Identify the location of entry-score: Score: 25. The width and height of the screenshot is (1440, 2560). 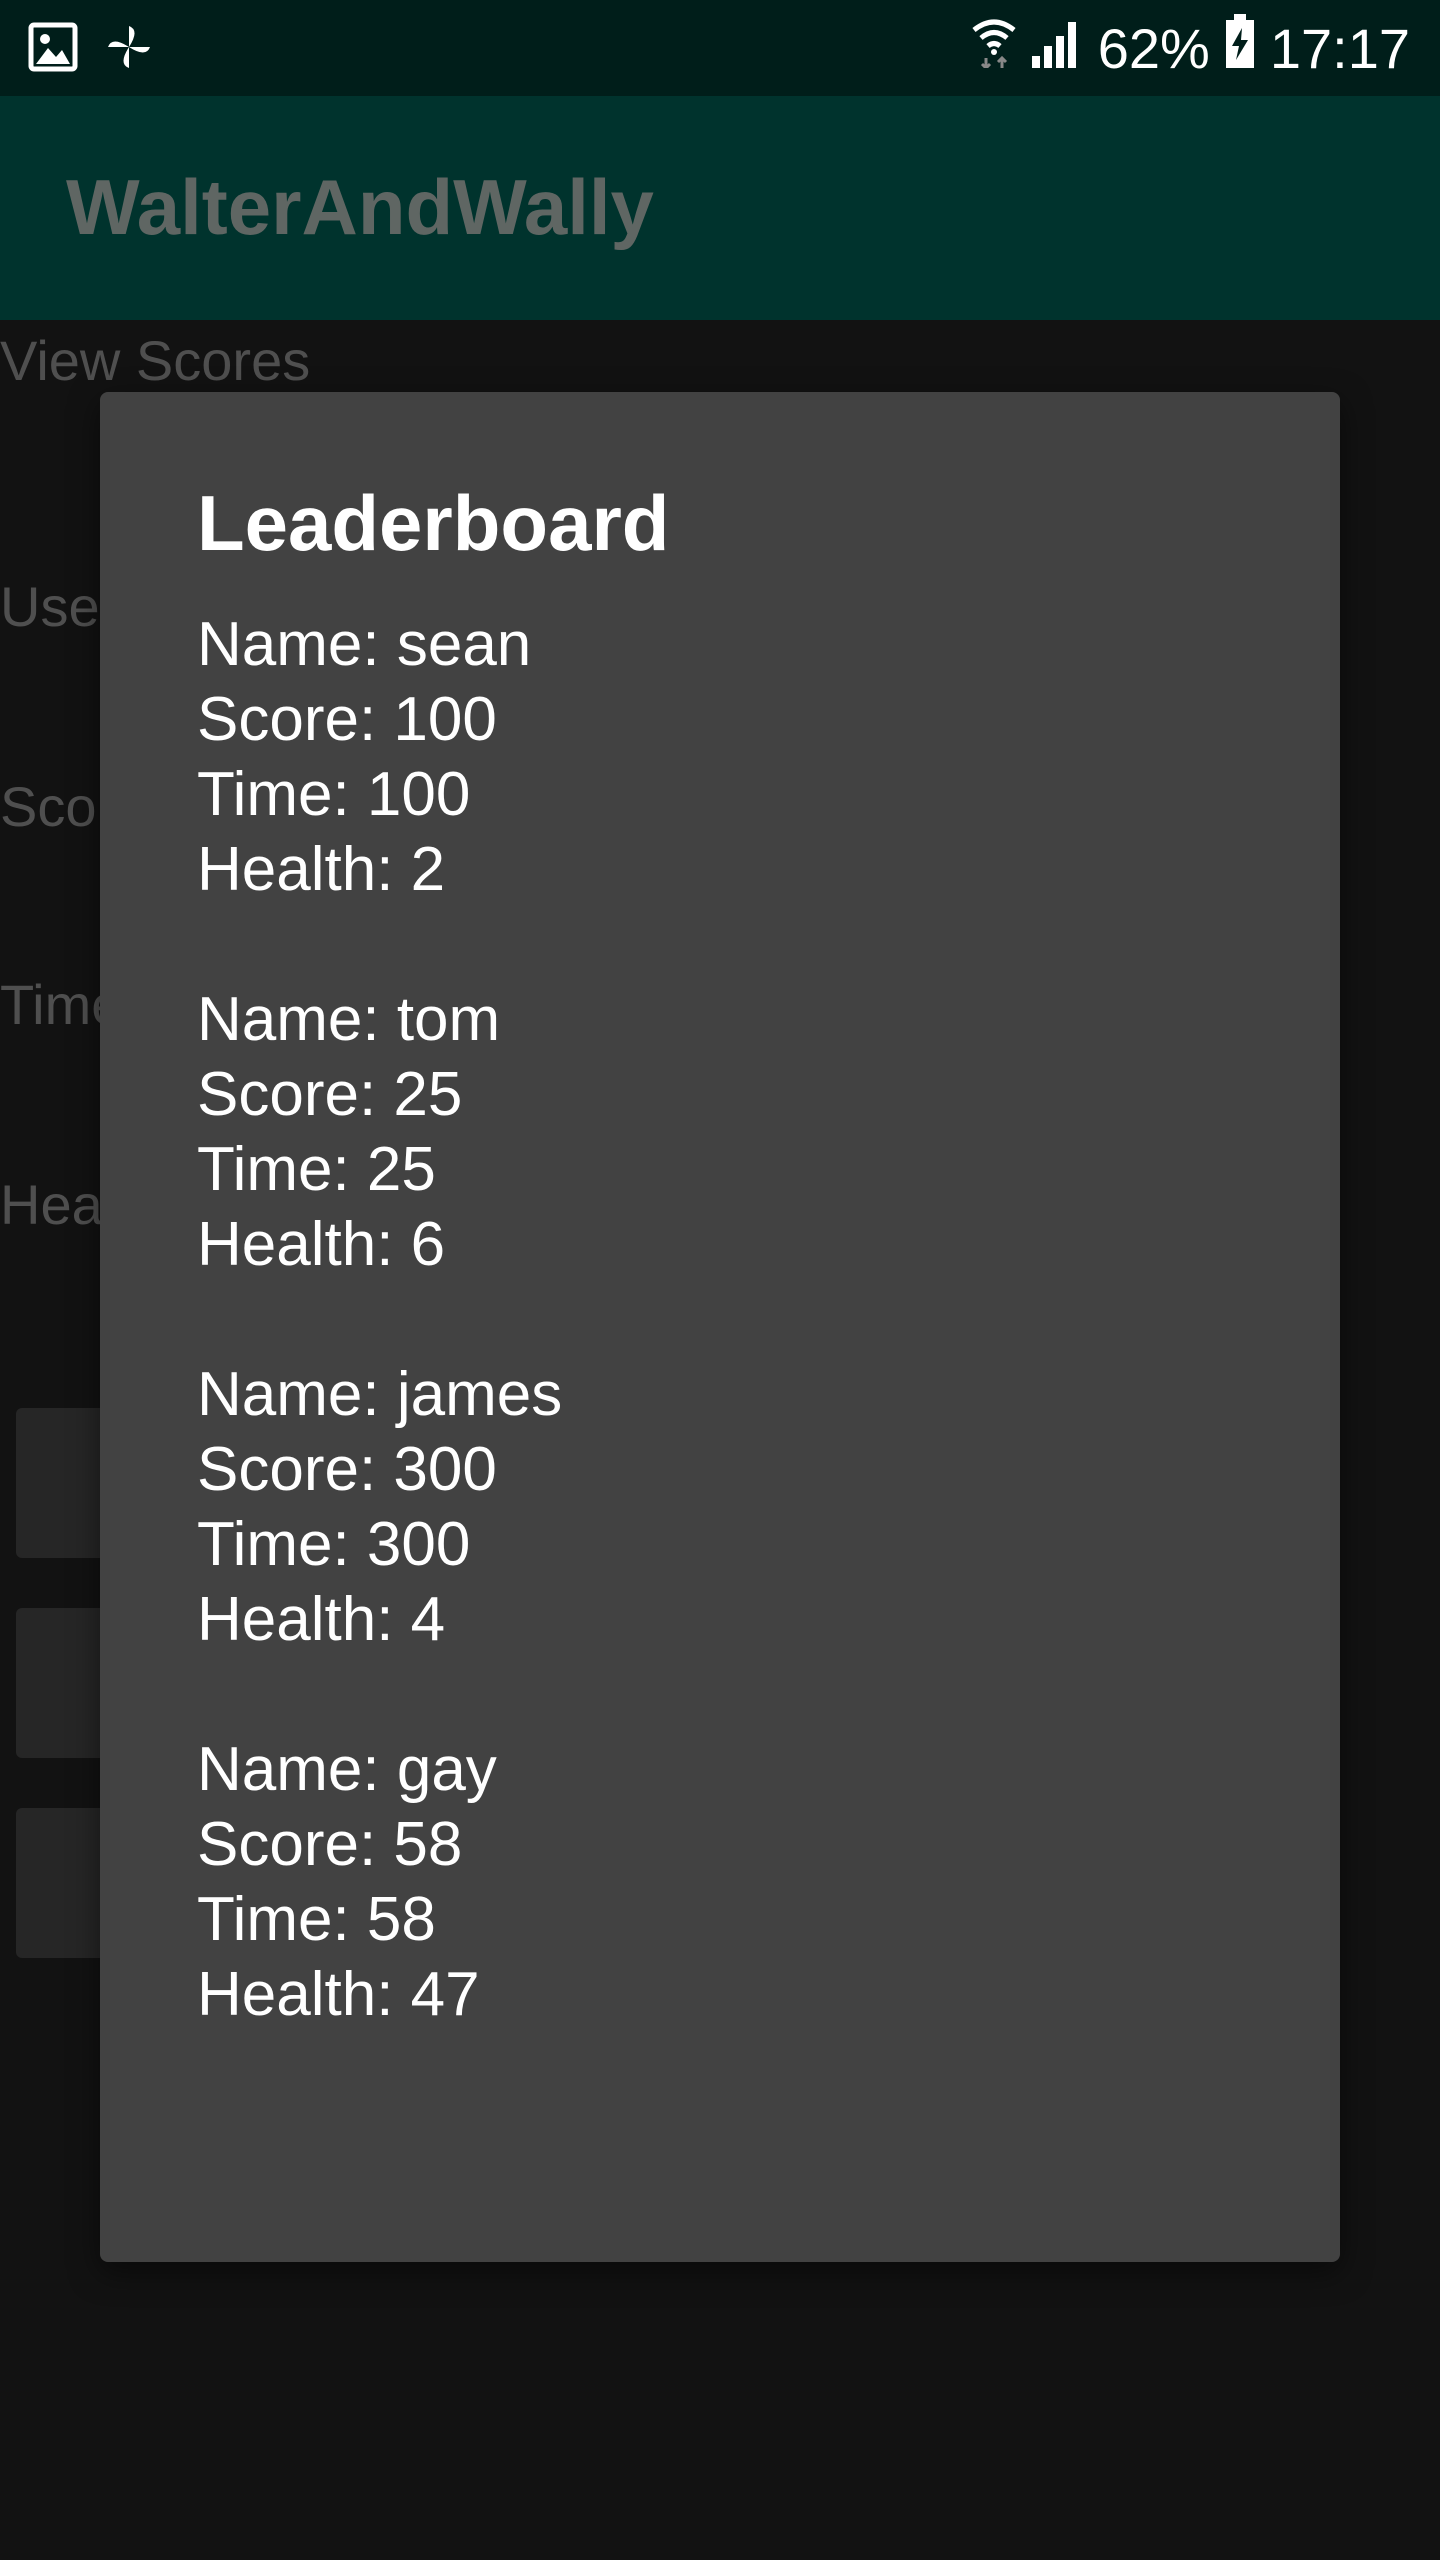
(330, 1094).